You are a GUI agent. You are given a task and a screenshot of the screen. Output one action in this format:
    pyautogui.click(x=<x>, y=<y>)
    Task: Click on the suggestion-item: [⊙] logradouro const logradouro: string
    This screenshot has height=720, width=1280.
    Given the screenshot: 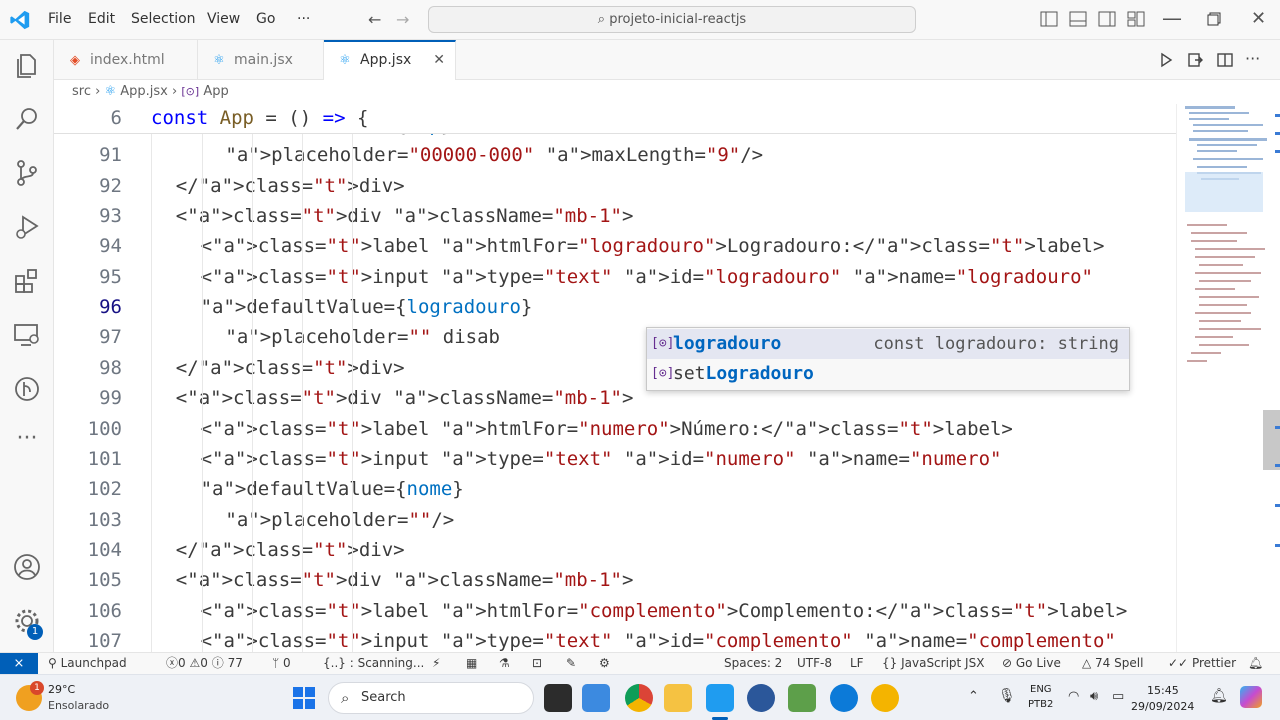 What is the action you would take?
    pyautogui.click(x=888, y=344)
    